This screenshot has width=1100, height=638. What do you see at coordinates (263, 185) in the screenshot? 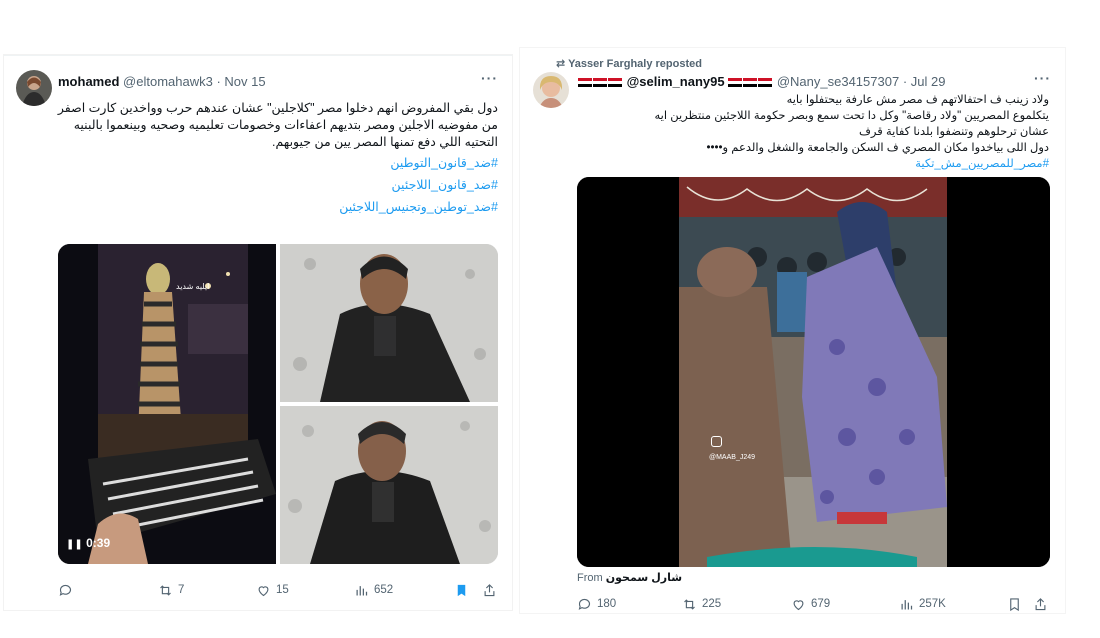
I see `hashtag-link: #ضد_قانون_اللاجئين` at bounding box center [263, 185].